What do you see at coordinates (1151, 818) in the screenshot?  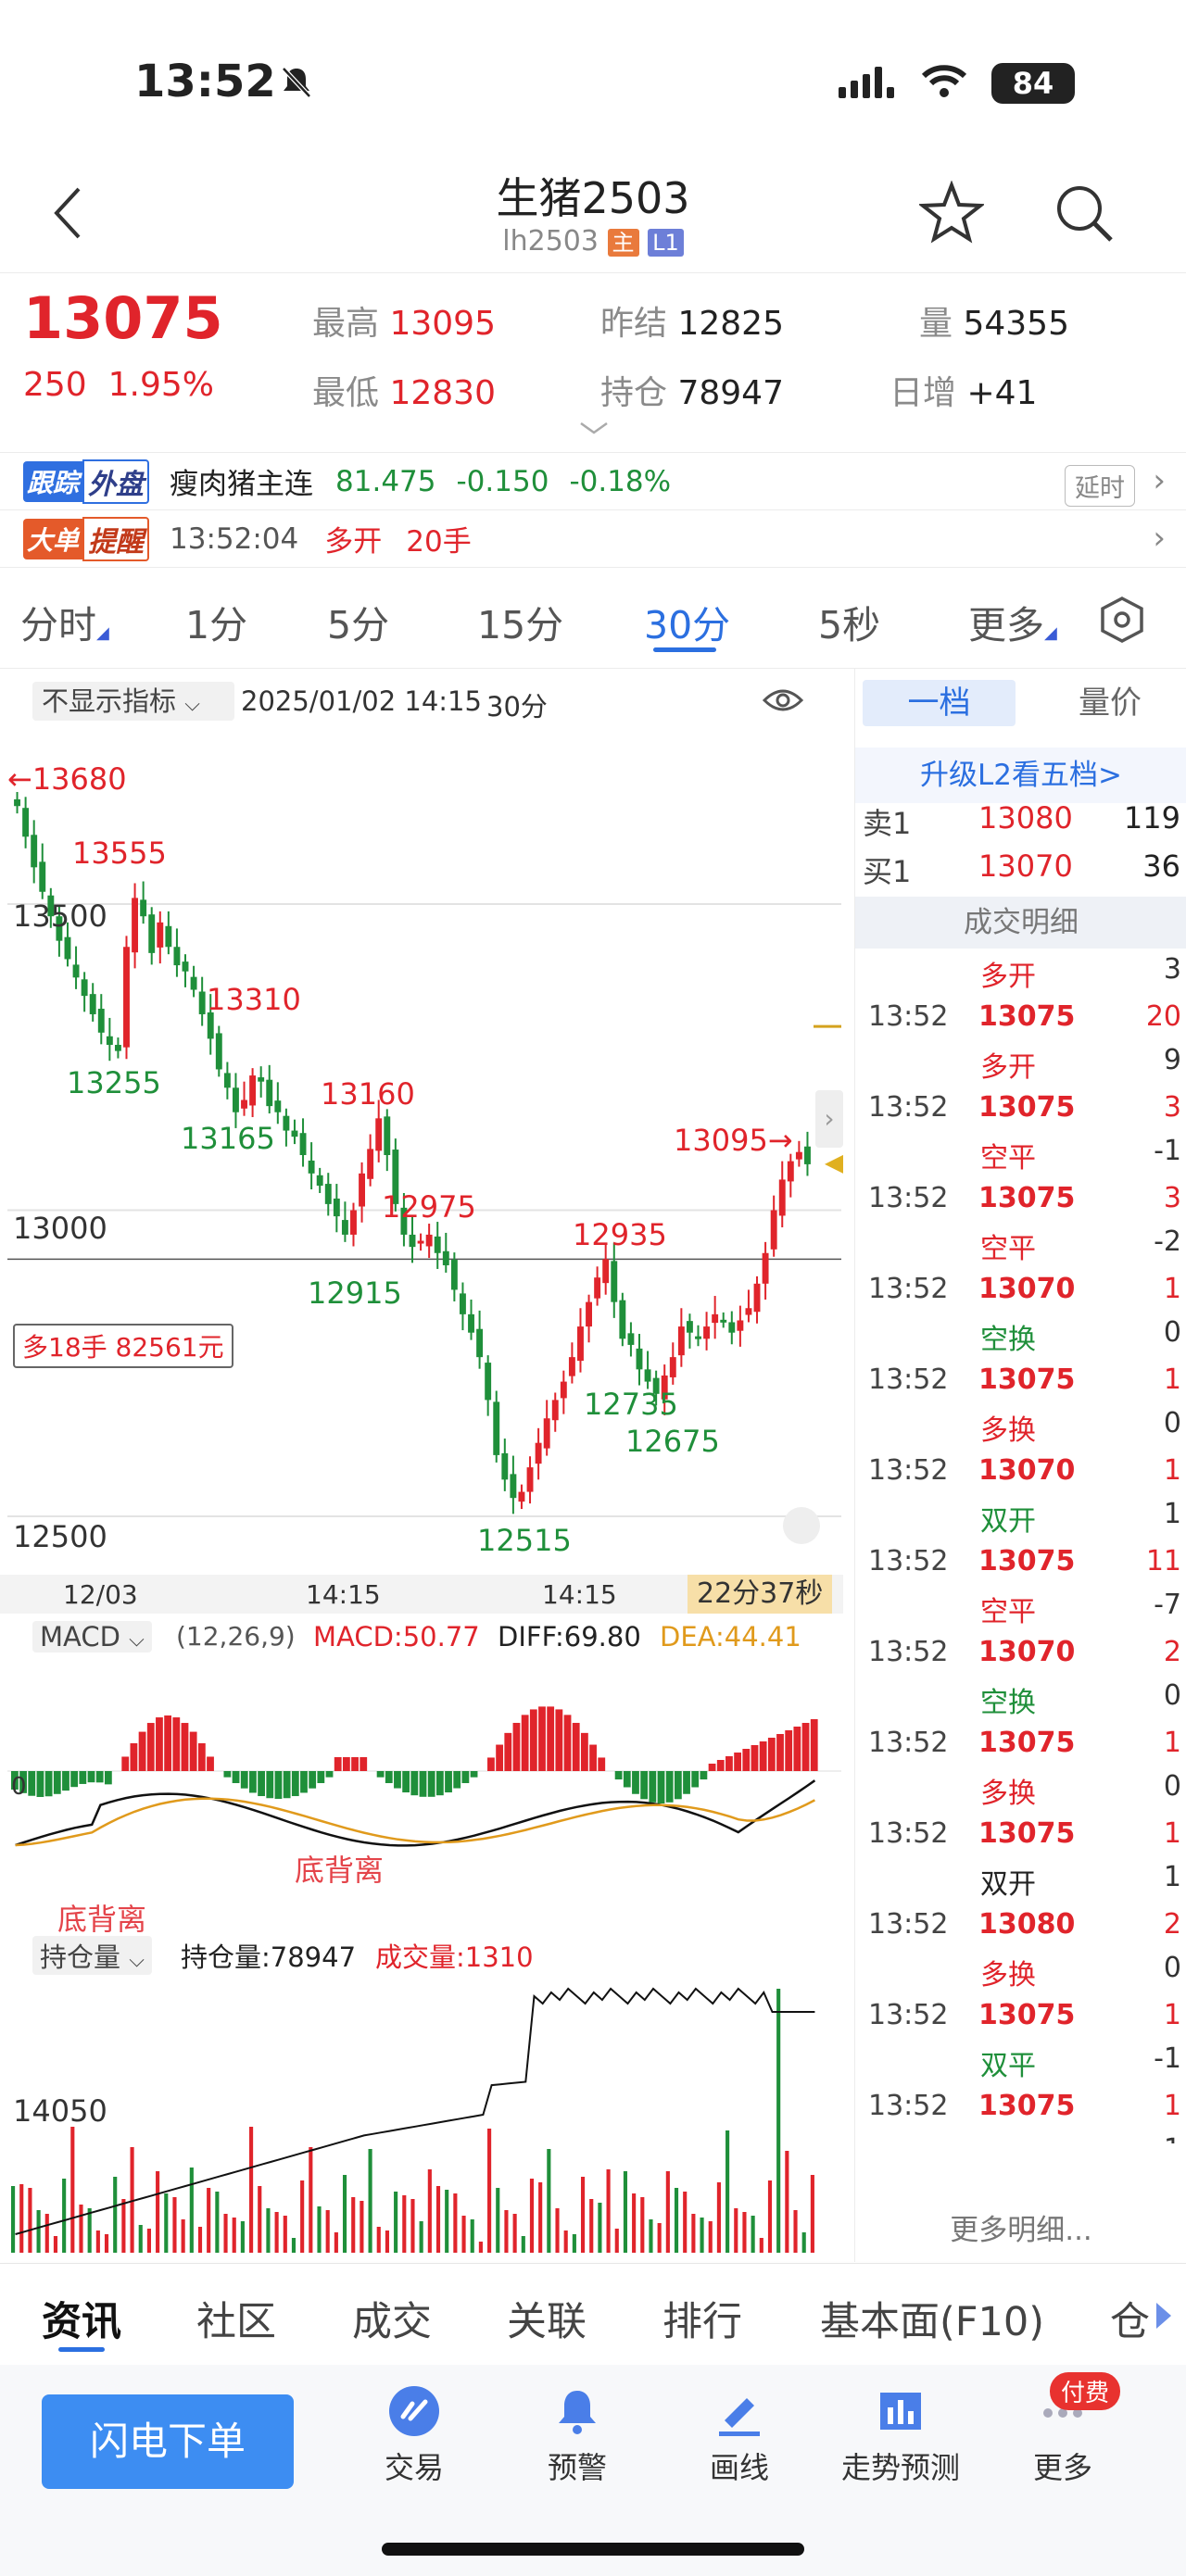 I see `ask-volume: 119` at bounding box center [1151, 818].